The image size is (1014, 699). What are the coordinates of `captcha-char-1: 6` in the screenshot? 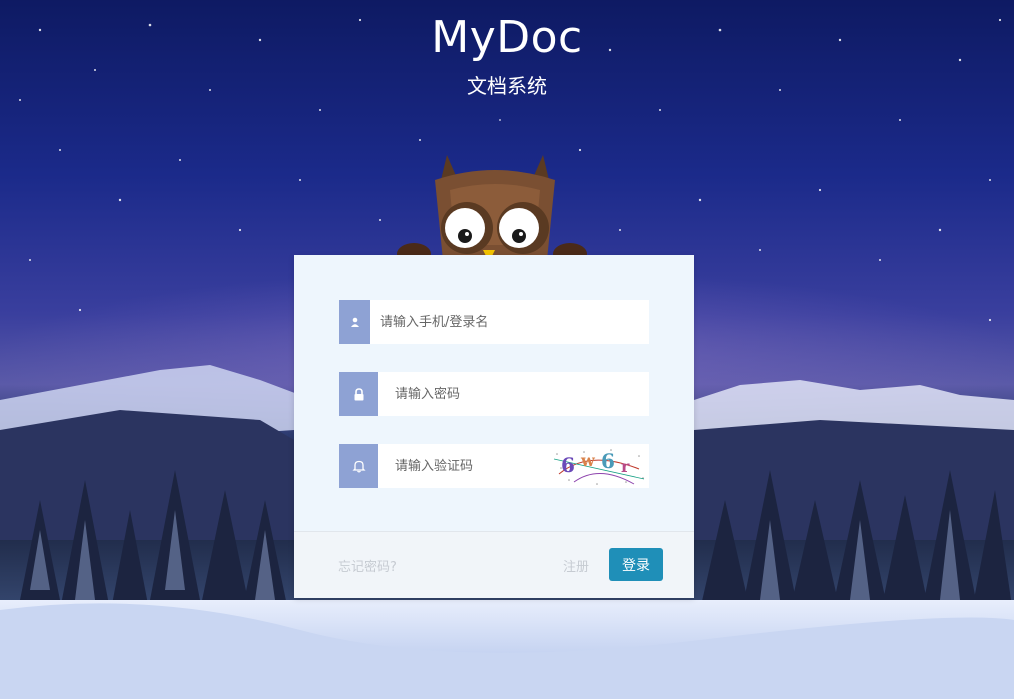 It's located at (568, 465).